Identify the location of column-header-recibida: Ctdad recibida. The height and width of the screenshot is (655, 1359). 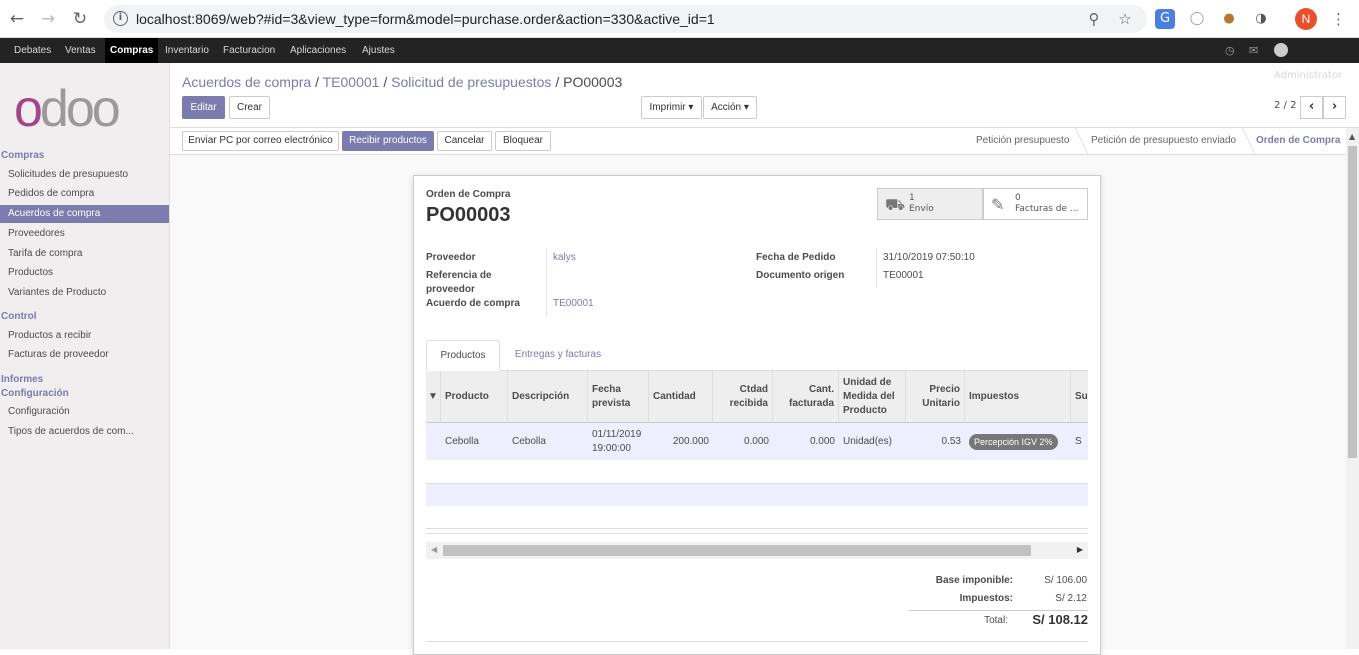
(743, 397).